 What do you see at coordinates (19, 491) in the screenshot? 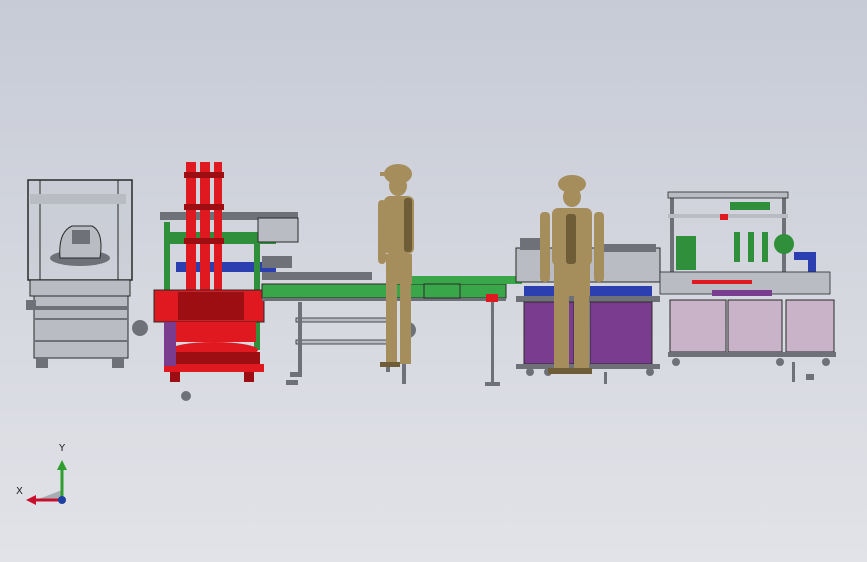
I see `x-axis-label: X` at bounding box center [19, 491].